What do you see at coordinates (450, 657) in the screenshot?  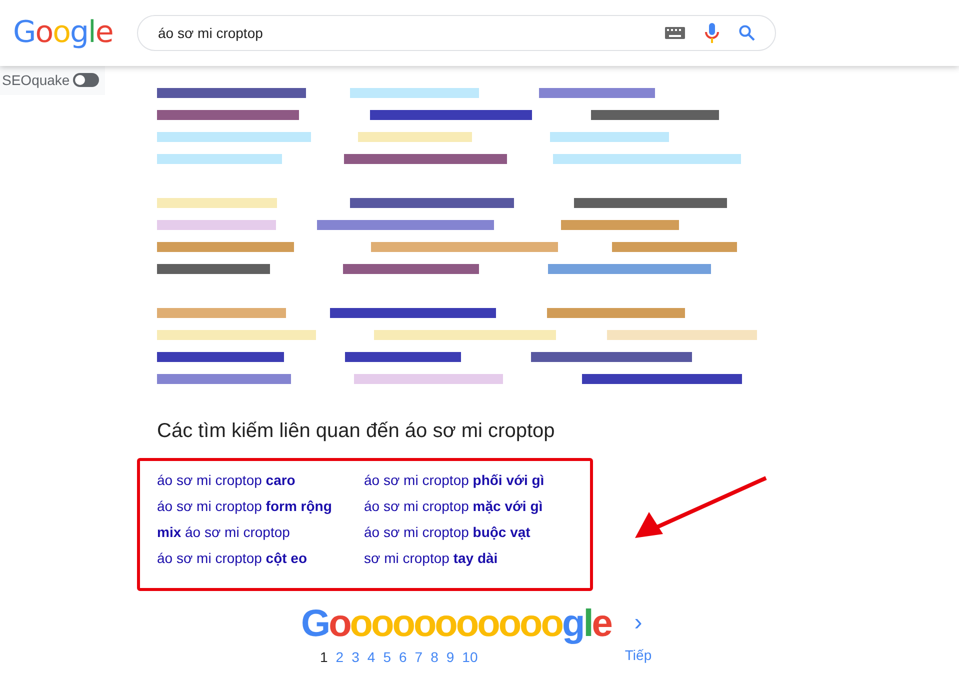 I see `page-number: 9` at bounding box center [450, 657].